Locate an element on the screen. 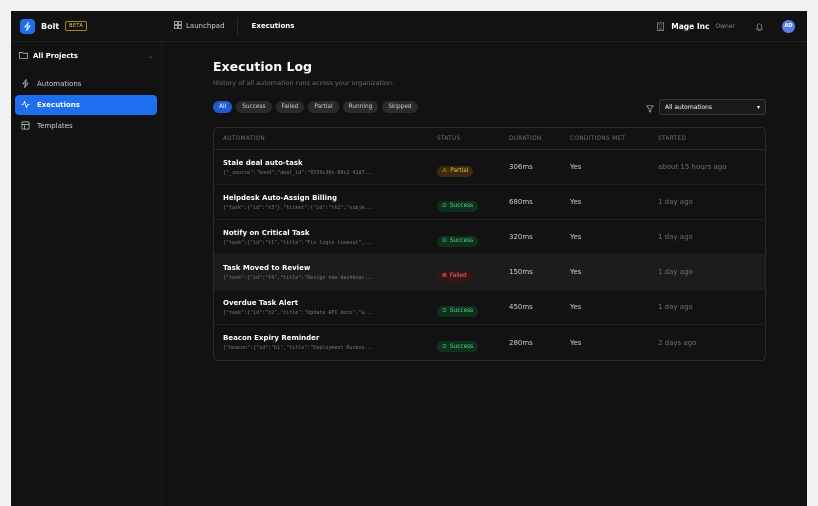 This screenshot has width=818, height=506. duration: 280ms is located at coordinates (521, 342).